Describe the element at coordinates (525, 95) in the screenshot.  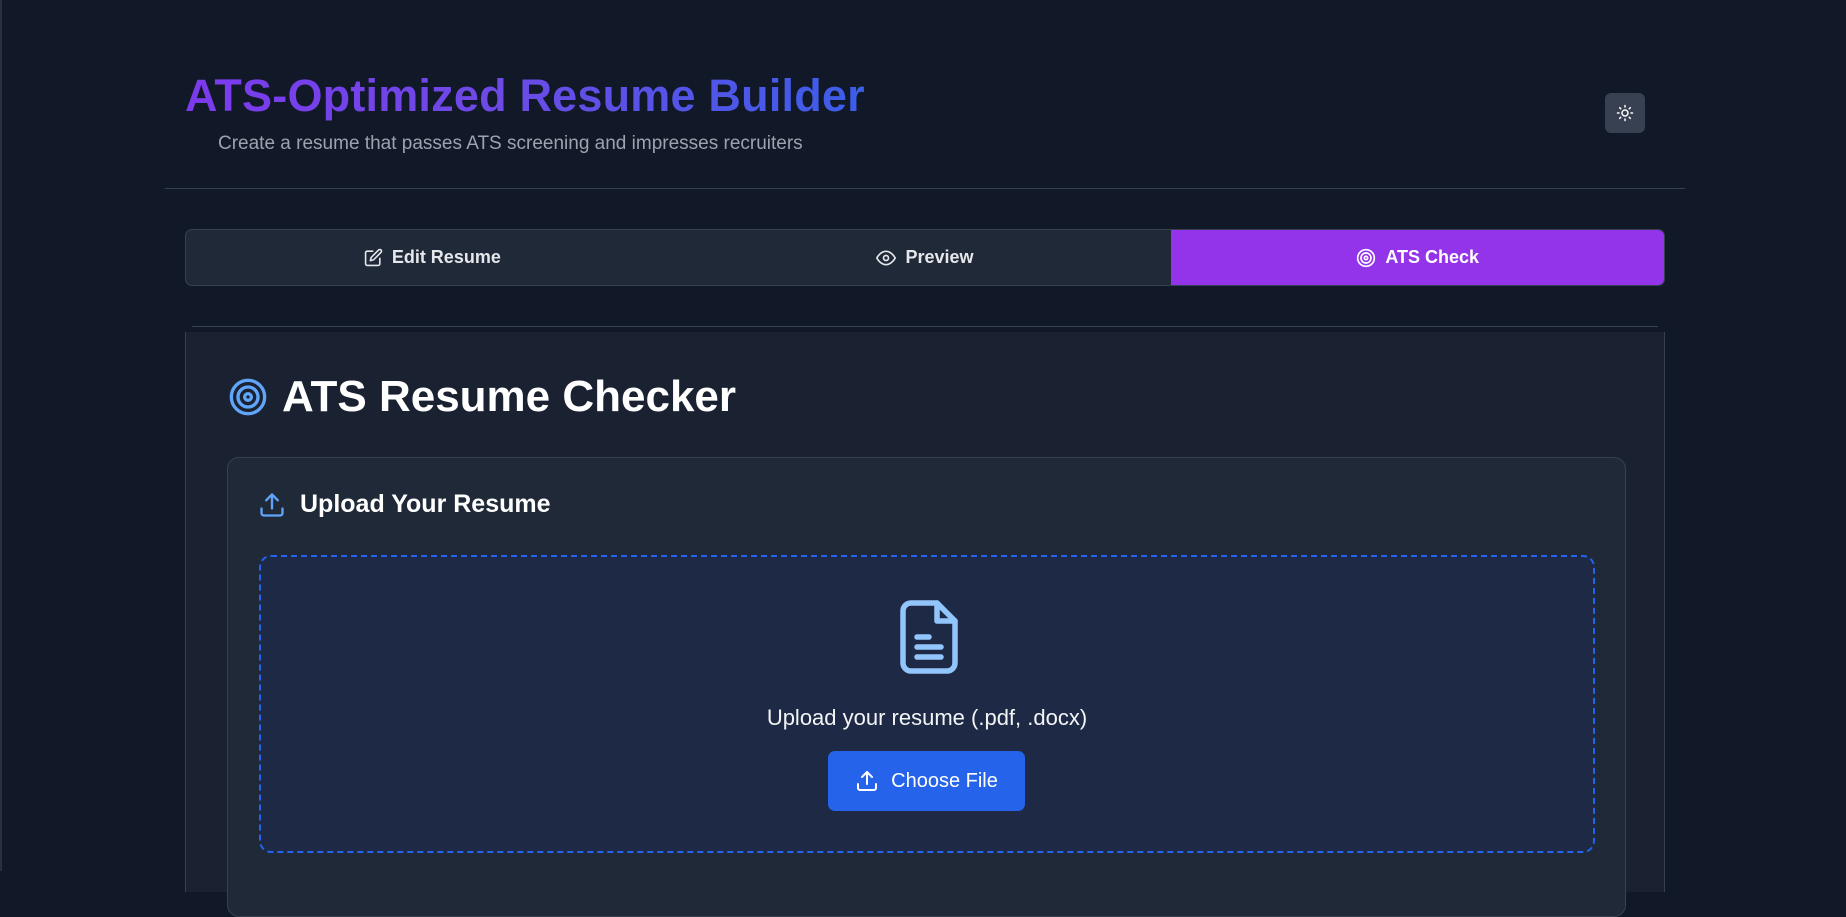
I see `page-title: ATS-Optimized Resume Builder` at that location.